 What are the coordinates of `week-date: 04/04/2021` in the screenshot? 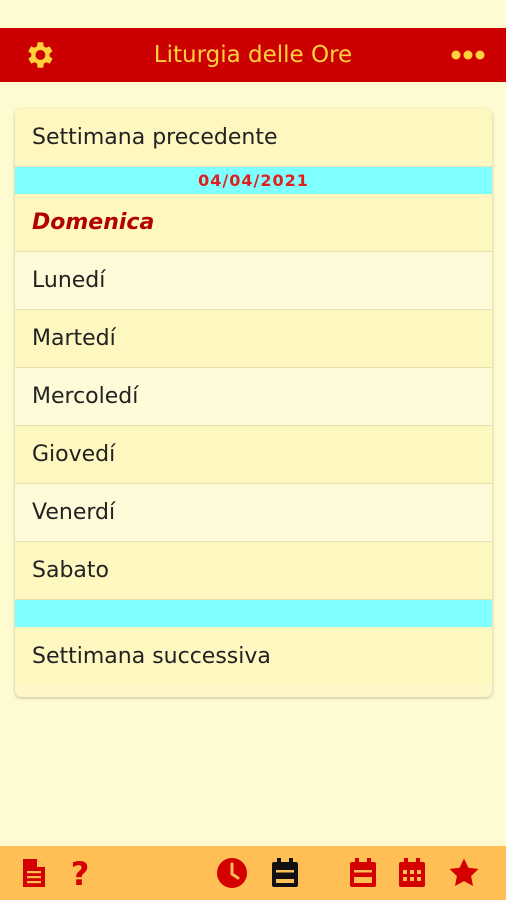 It's located at (253, 180).